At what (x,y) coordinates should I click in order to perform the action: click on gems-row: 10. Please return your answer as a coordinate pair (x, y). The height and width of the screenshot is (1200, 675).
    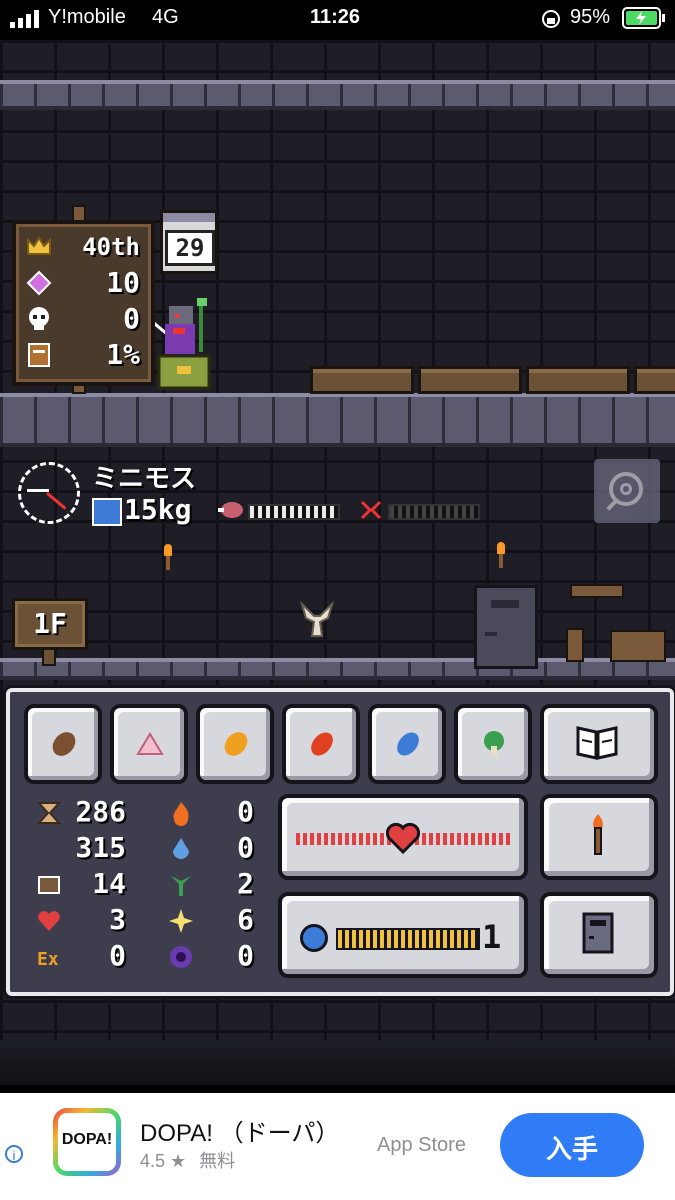
    Looking at the image, I should click on (85, 283).